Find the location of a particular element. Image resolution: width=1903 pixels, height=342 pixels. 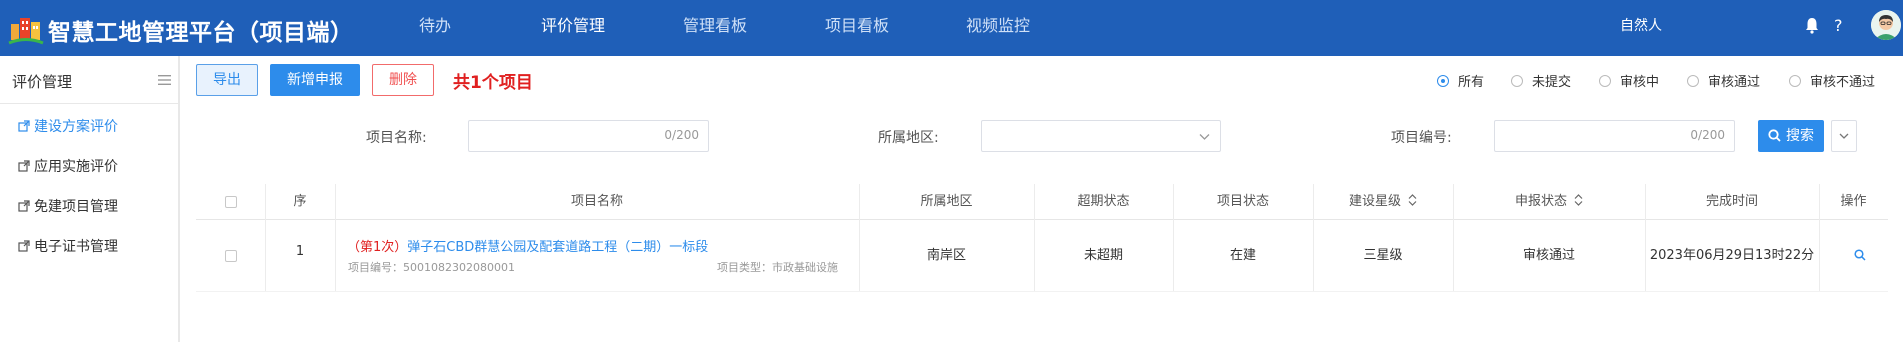

project-name-input: 0/200 is located at coordinates (588, 136).